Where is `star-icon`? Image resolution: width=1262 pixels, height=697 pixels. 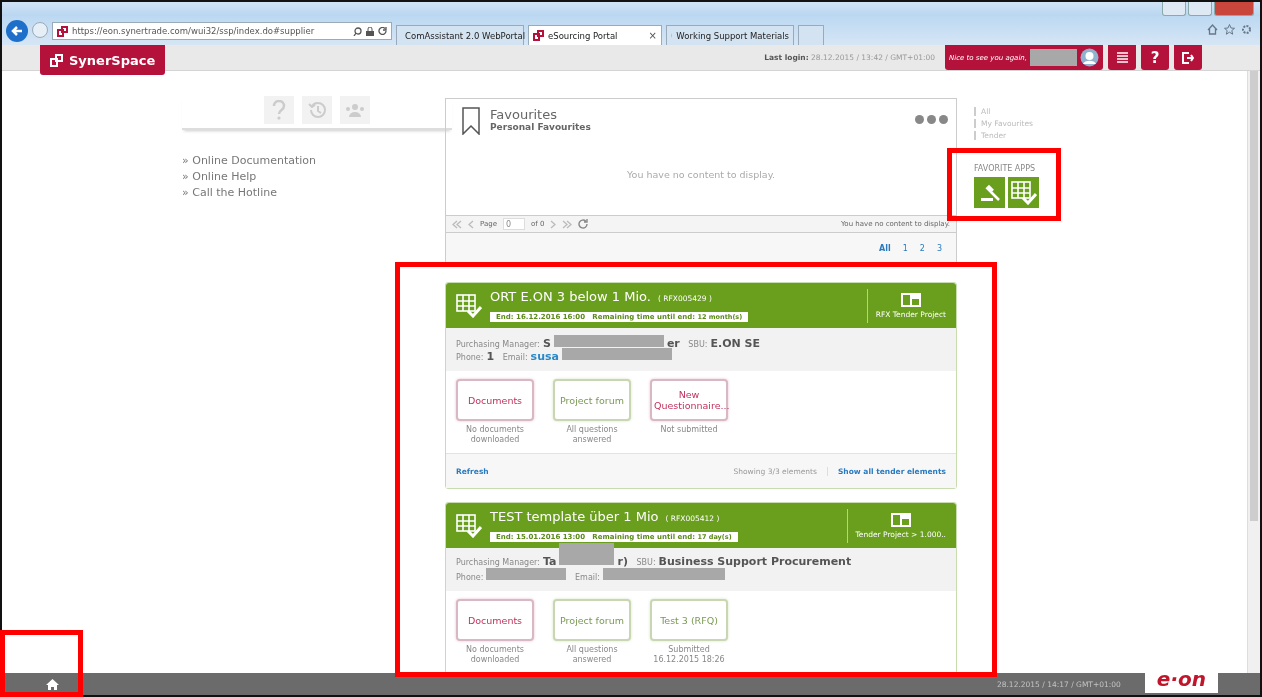
star-icon is located at coordinates (1229, 29).